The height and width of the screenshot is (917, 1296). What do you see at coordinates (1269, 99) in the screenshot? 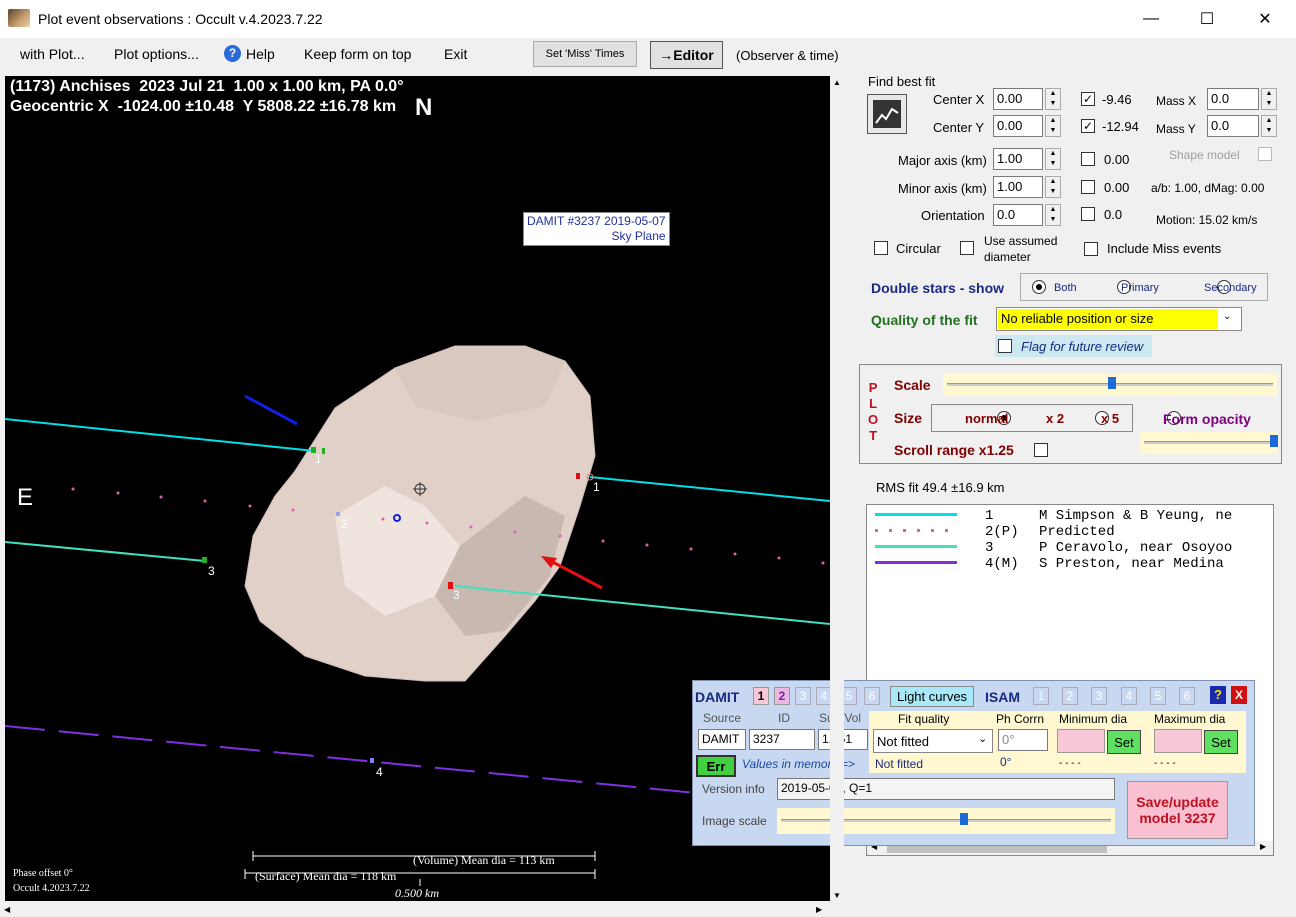
I see `mass-x-spinner: ▲ ▼` at bounding box center [1269, 99].